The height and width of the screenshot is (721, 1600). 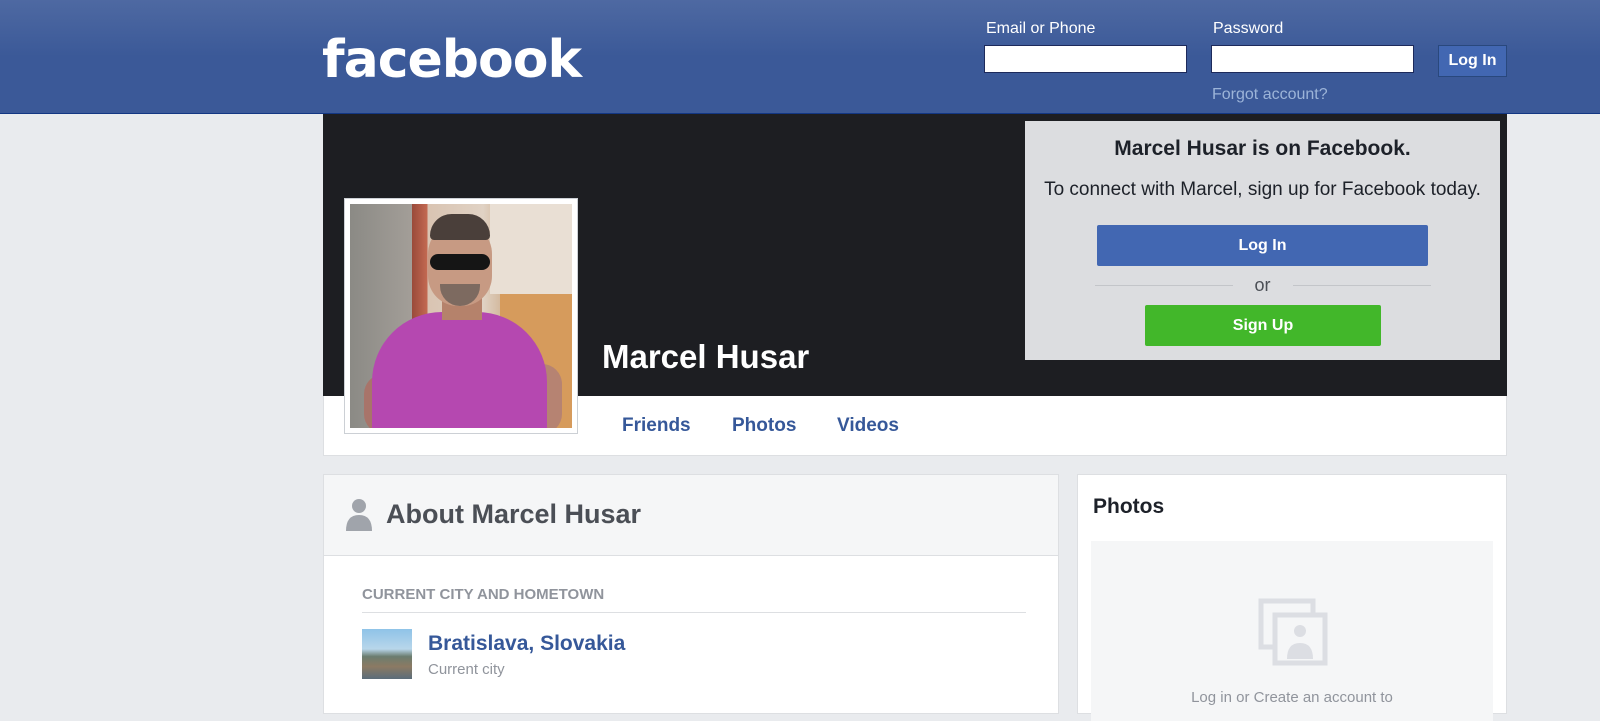 I want to click on photos-placeholder: Log in or Create an account to, so click(x=1292, y=631).